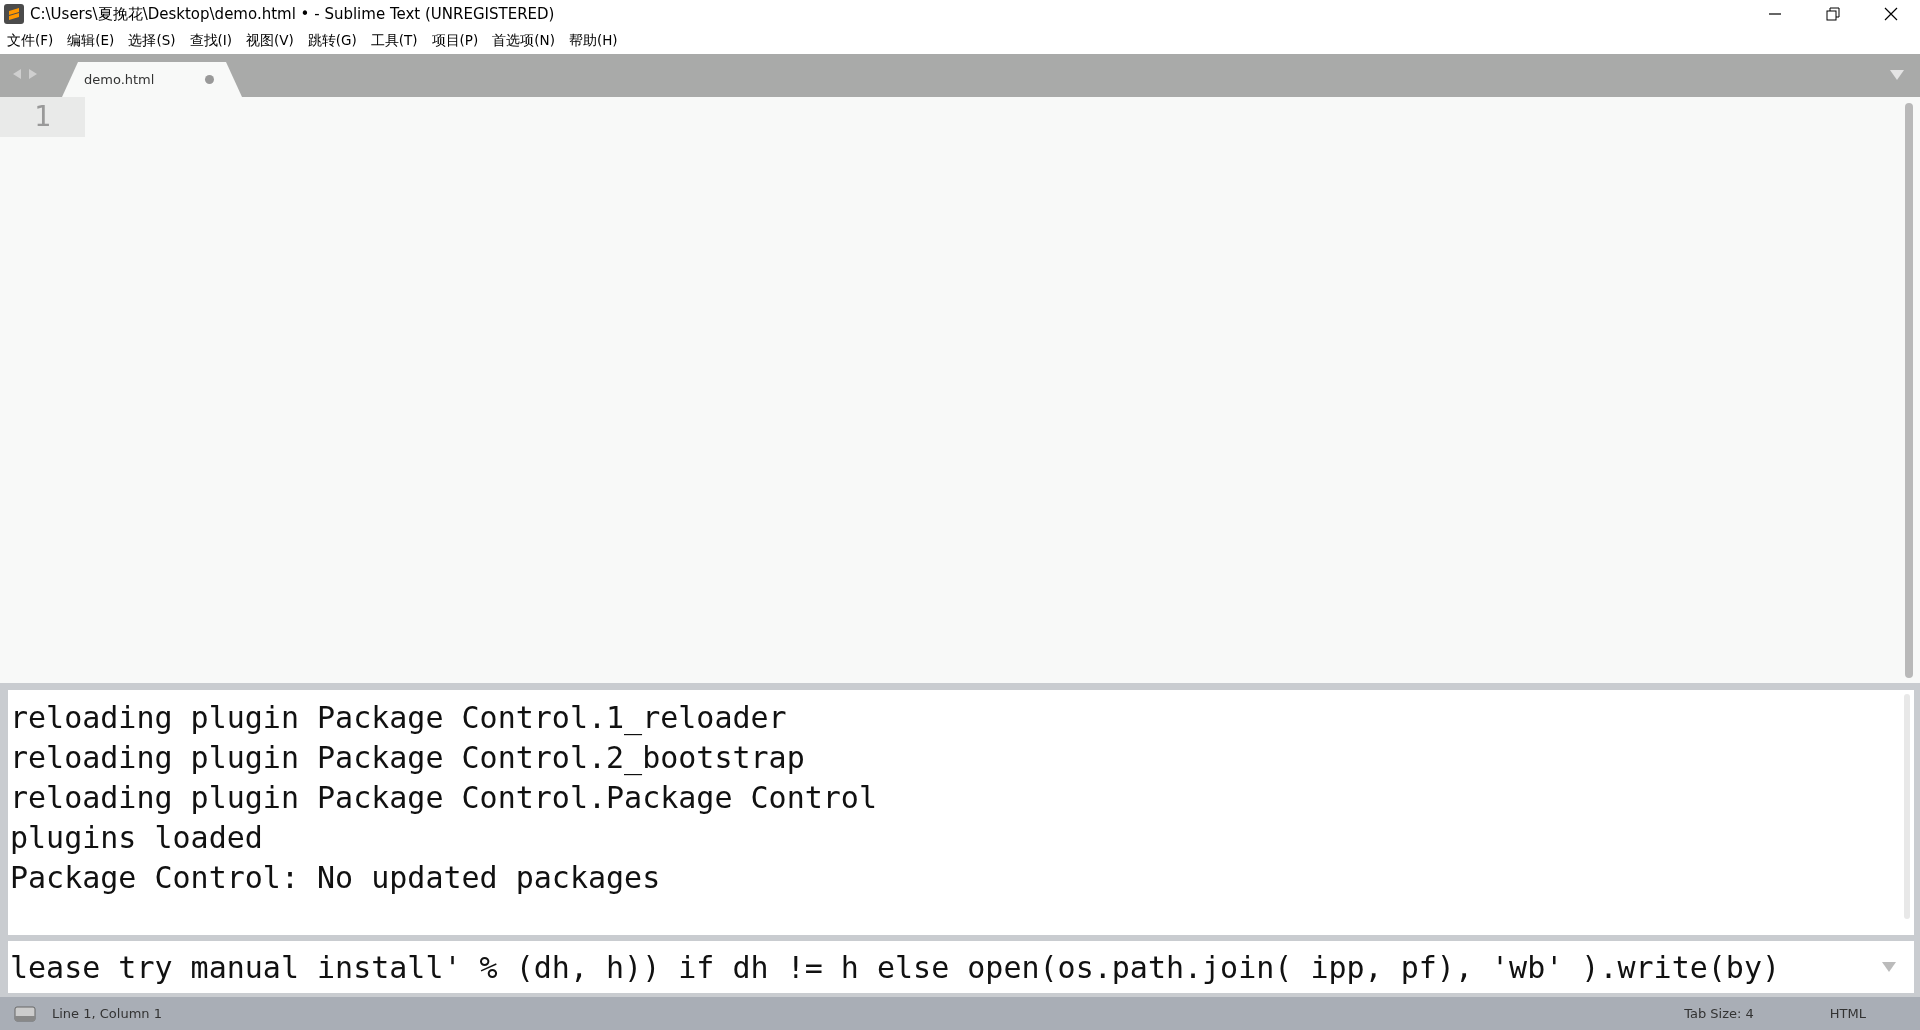 The width and height of the screenshot is (1920, 1030). What do you see at coordinates (1909, 390) in the screenshot?
I see `scrollbar-thumb` at bounding box center [1909, 390].